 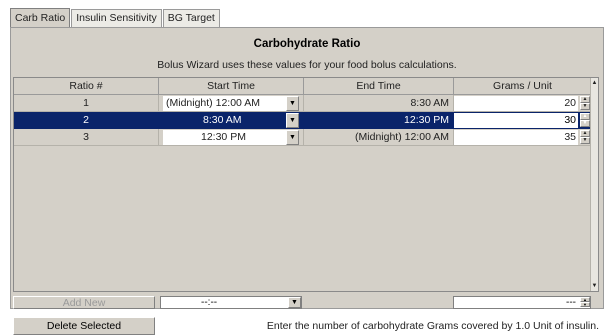 I want to click on column-header-grams-per-unit: Grams / Unit, so click(x=523, y=86).